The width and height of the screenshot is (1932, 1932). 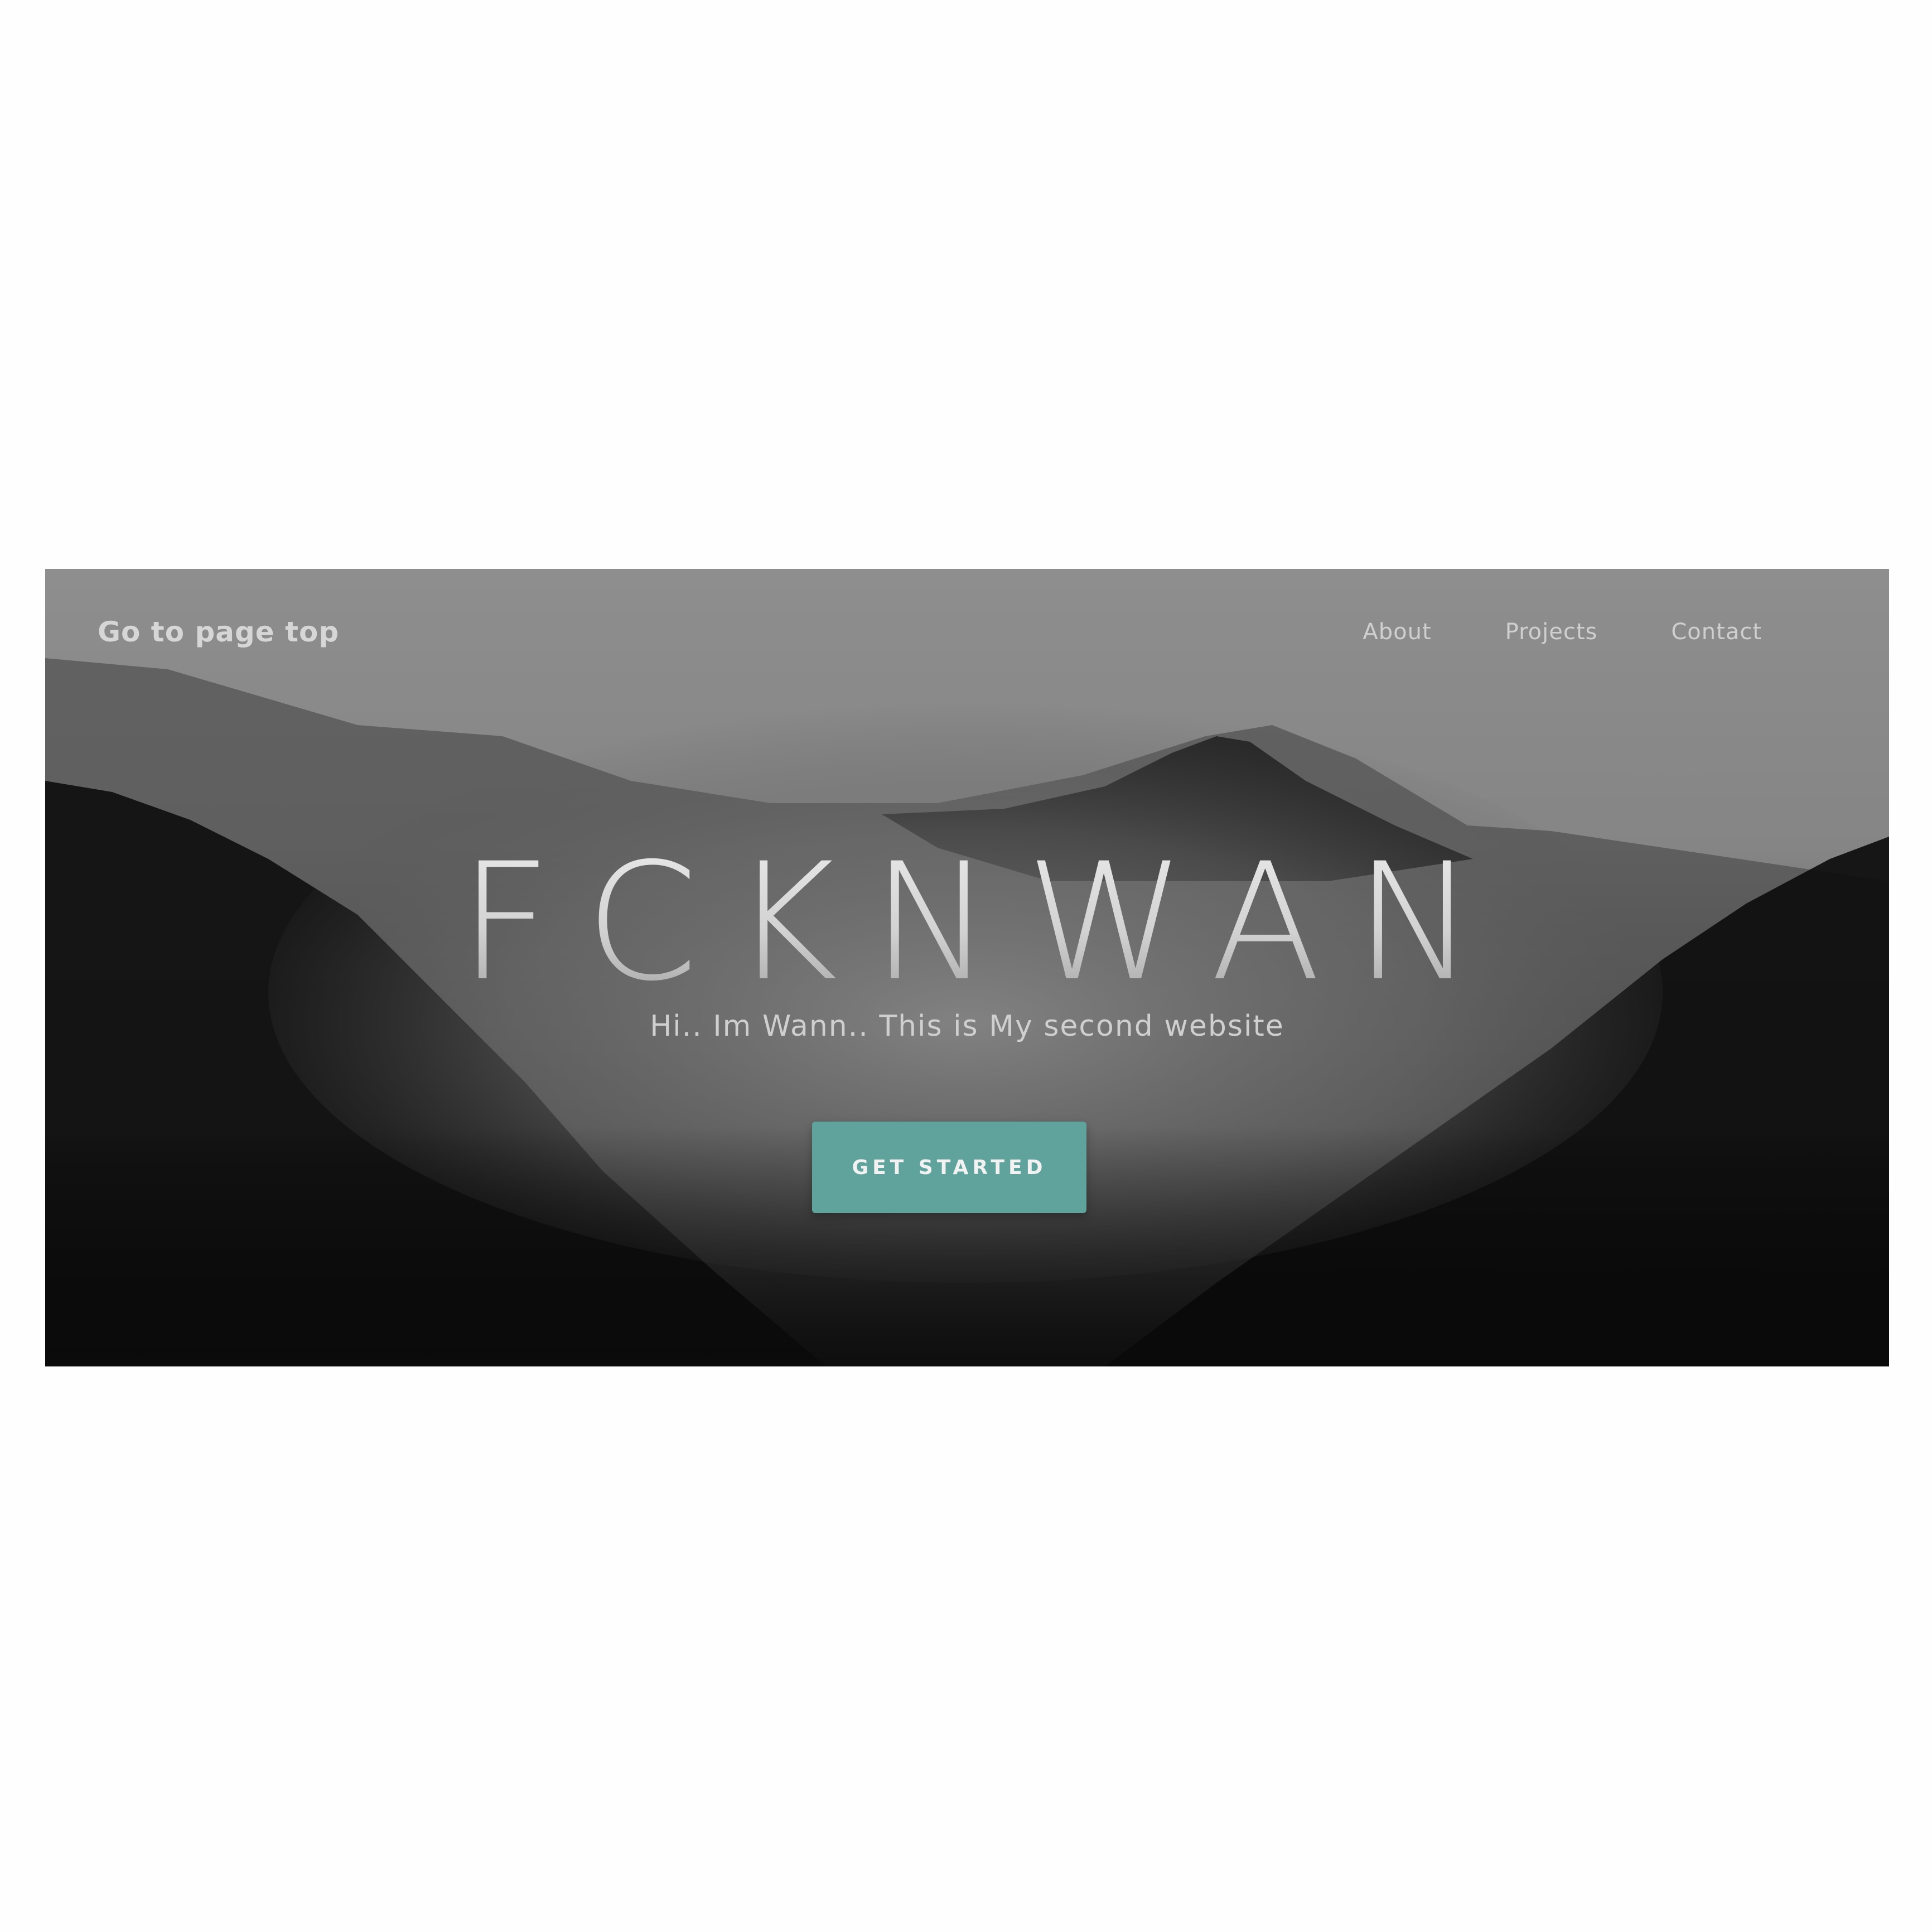 I want to click on hero-title: FCKNWAN, so click(x=967, y=923).